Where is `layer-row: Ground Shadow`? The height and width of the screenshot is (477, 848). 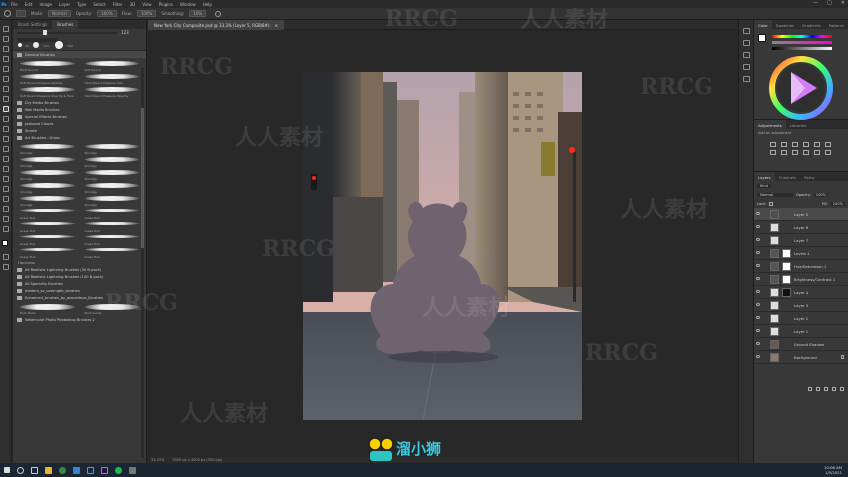
layer-row: Ground Shadow is located at coordinates (801, 344).